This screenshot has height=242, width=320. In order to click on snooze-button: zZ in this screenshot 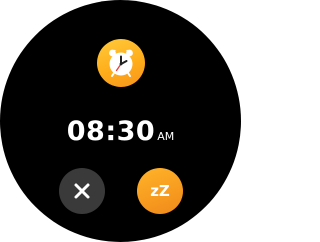, I will do `click(160, 191)`.